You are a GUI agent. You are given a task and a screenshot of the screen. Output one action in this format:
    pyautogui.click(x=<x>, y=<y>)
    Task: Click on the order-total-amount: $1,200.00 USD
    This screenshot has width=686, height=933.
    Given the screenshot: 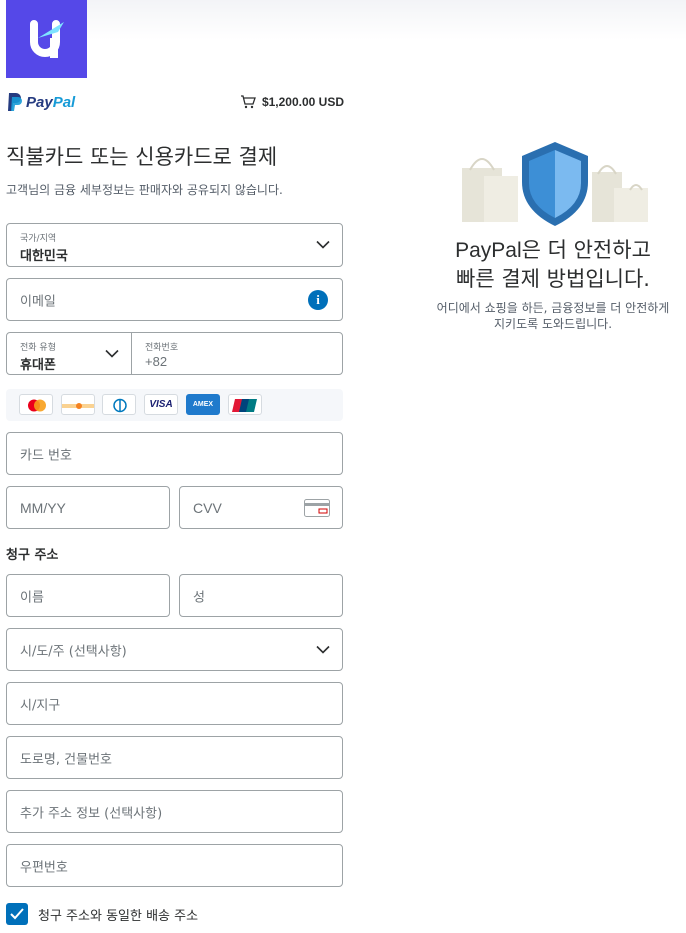 What is the action you would take?
    pyautogui.click(x=302, y=102)
    